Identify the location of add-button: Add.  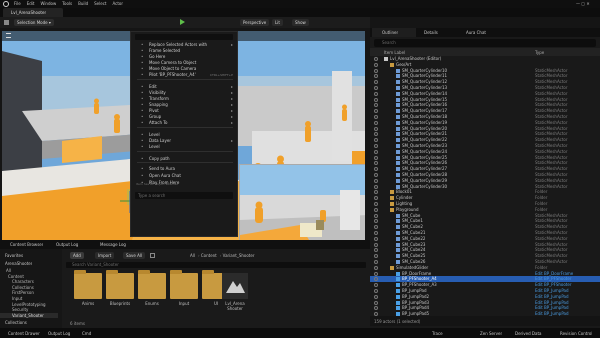
(77, 255).